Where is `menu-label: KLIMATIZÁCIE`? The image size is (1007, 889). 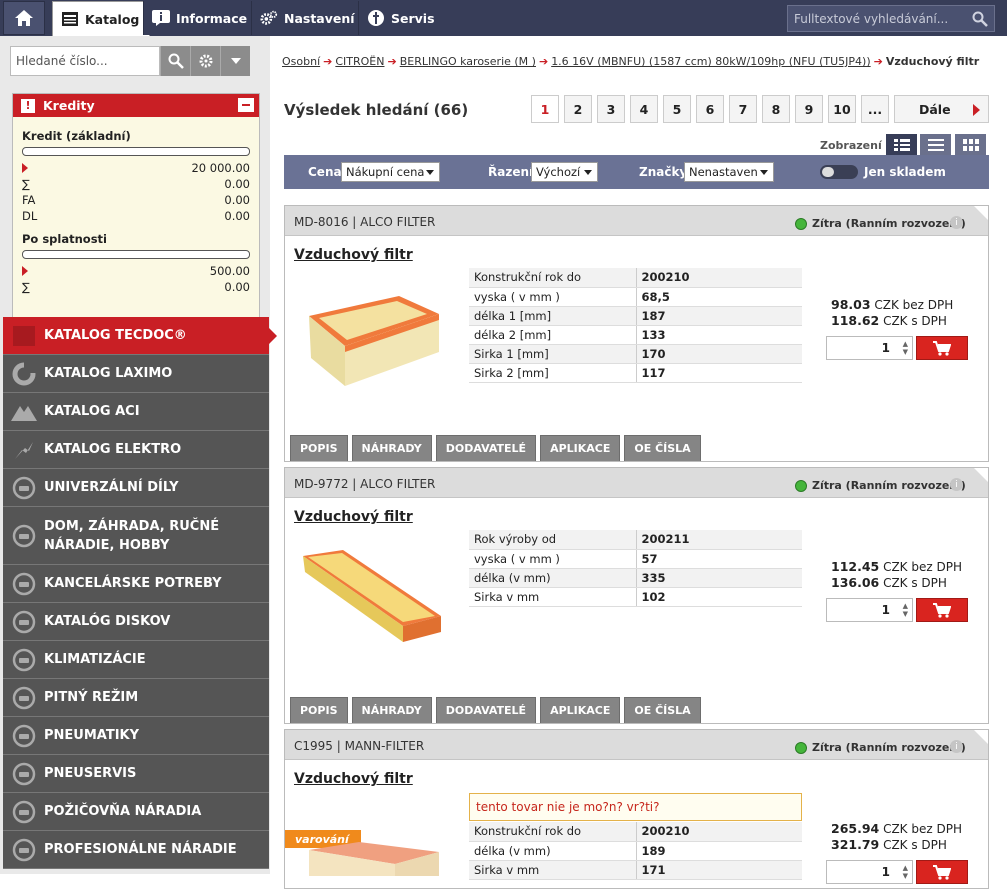
menu-label: KLIMATIZÁCIE is located at coordinates (95, 659).